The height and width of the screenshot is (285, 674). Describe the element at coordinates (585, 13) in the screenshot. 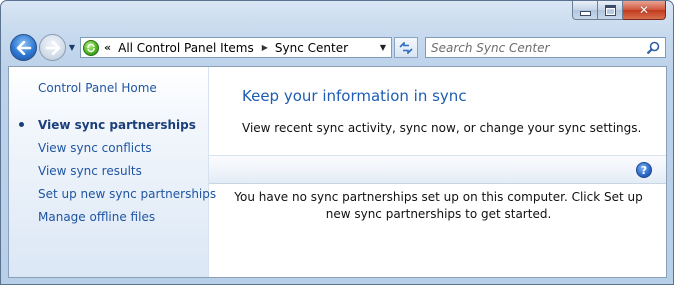

I see `minimize-icon` at that location.